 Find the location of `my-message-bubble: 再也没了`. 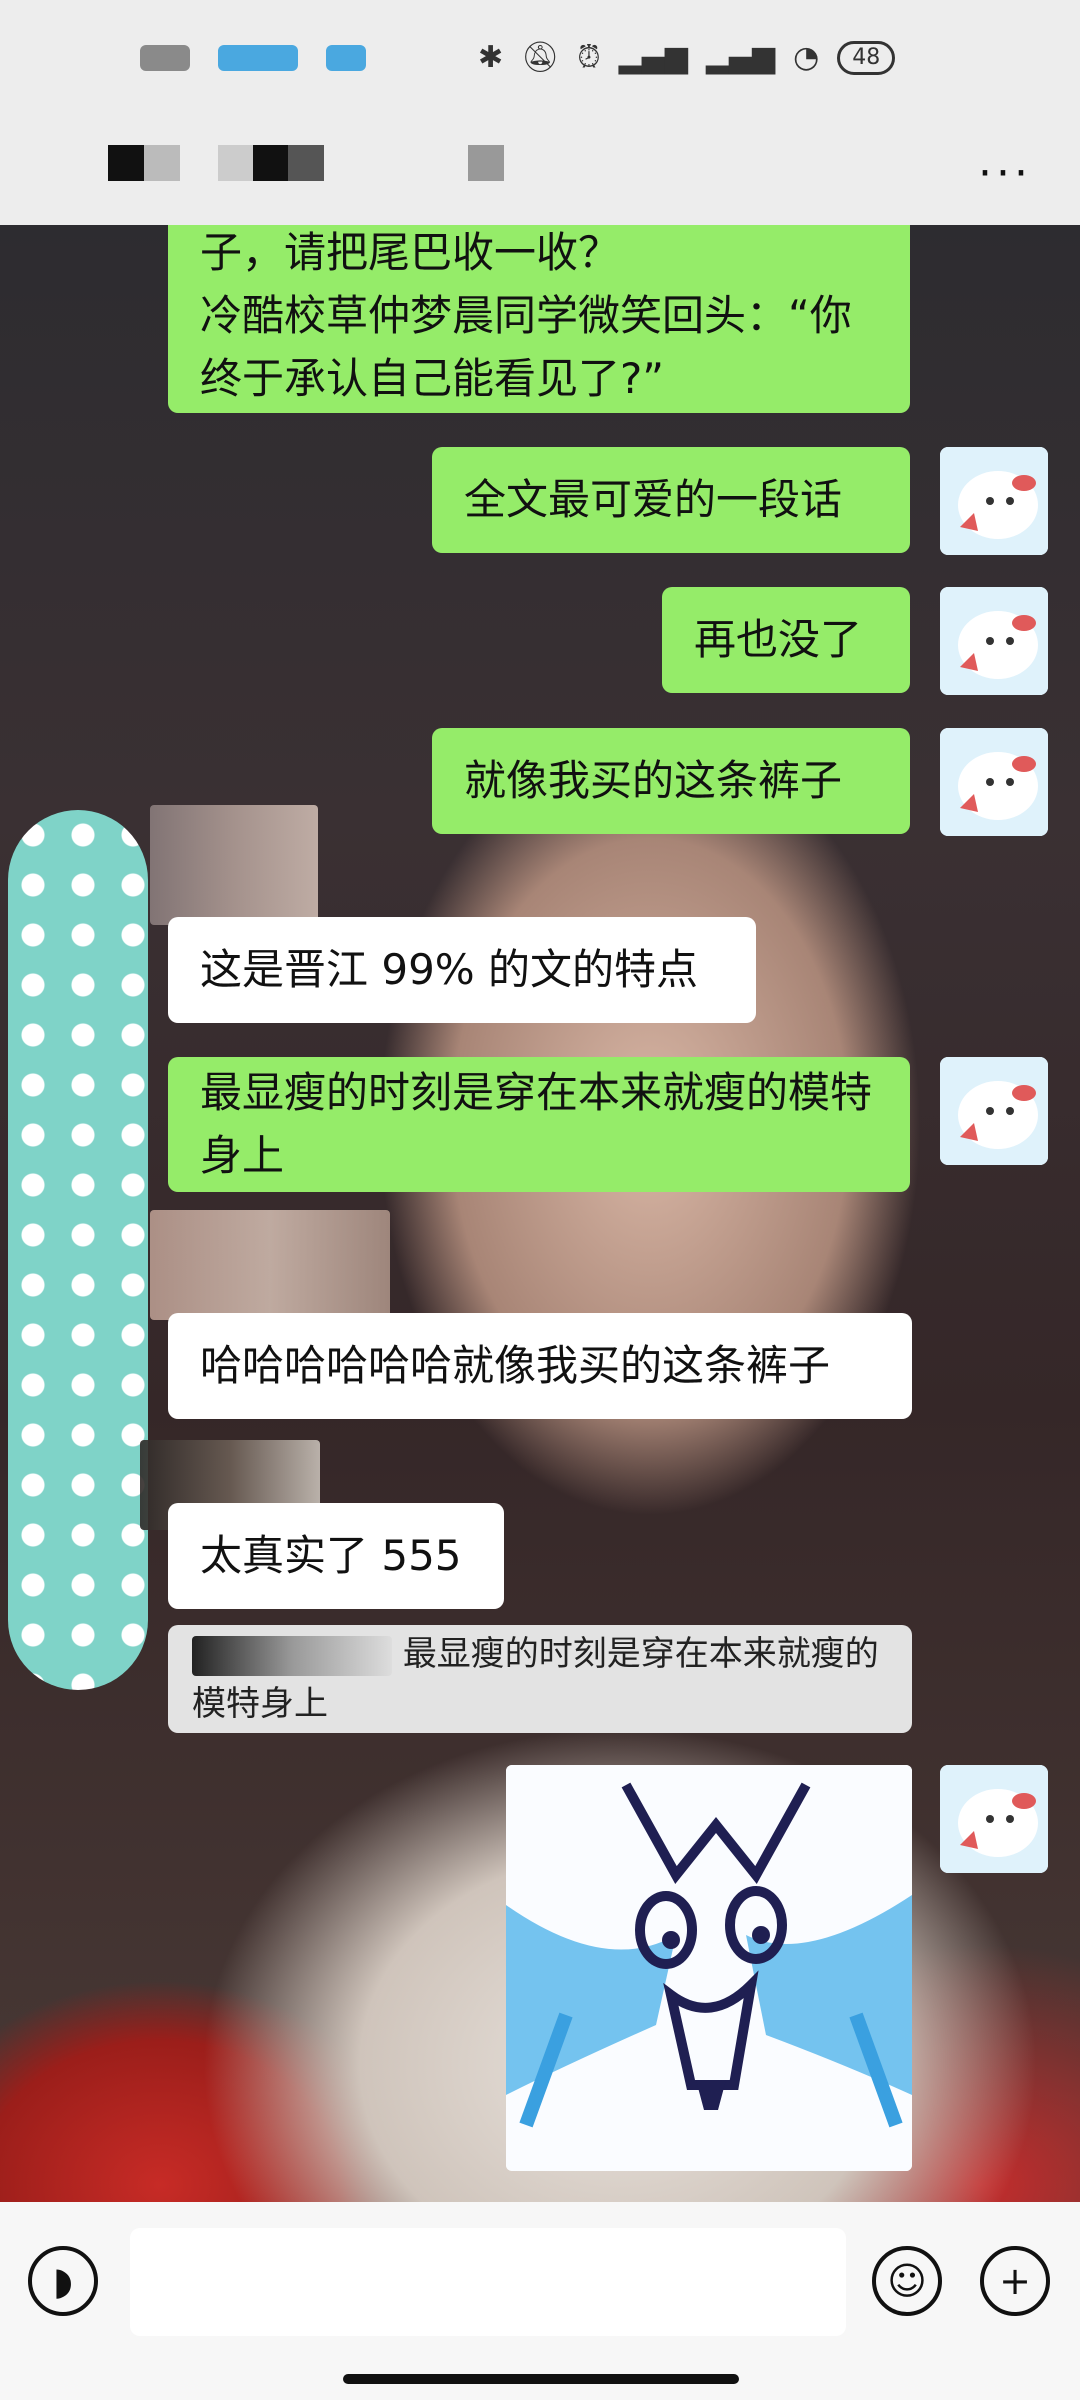

my-message-bubble: 再也没了 is located at coordinates (786, 640).